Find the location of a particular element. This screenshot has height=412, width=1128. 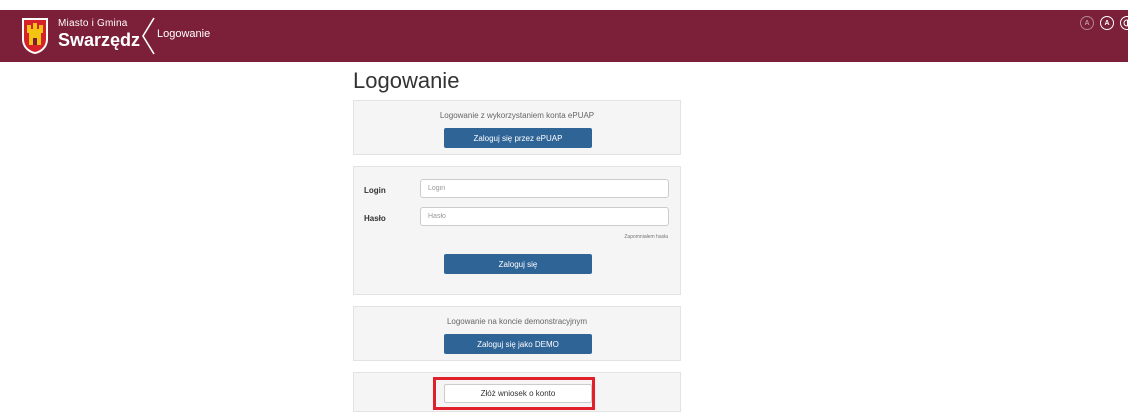

epuap-login-button: Zaloguj się przez ePUAP is located at coordinates (518, 138).